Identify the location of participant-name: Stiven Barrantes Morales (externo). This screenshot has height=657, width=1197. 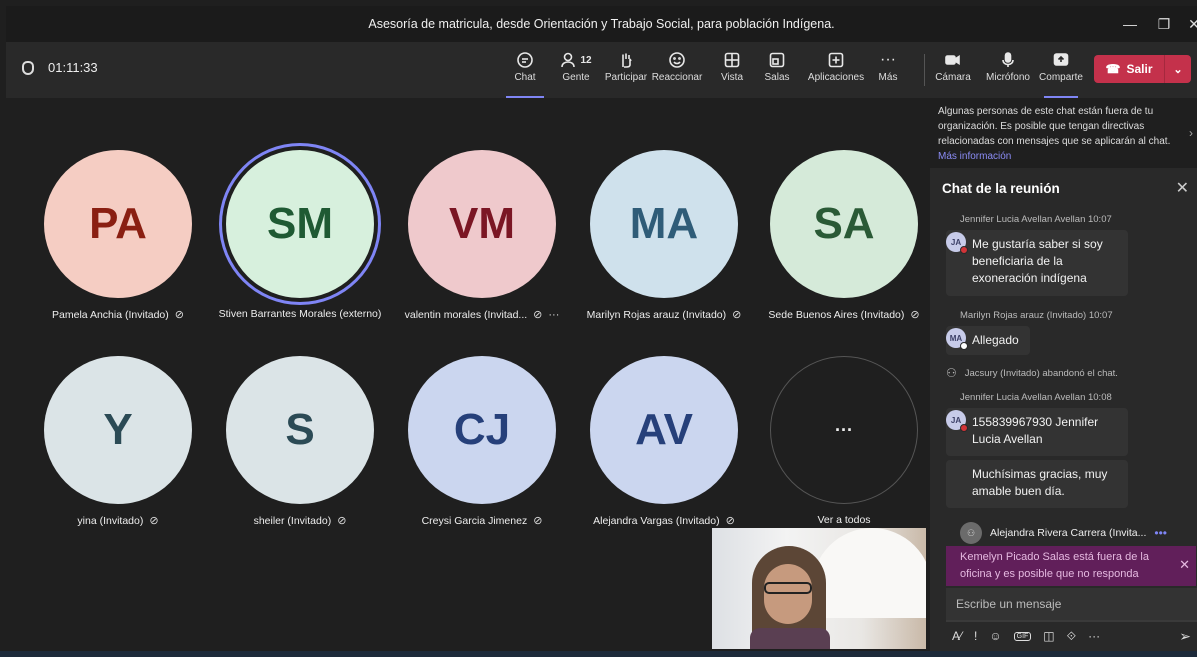
(300, 314).